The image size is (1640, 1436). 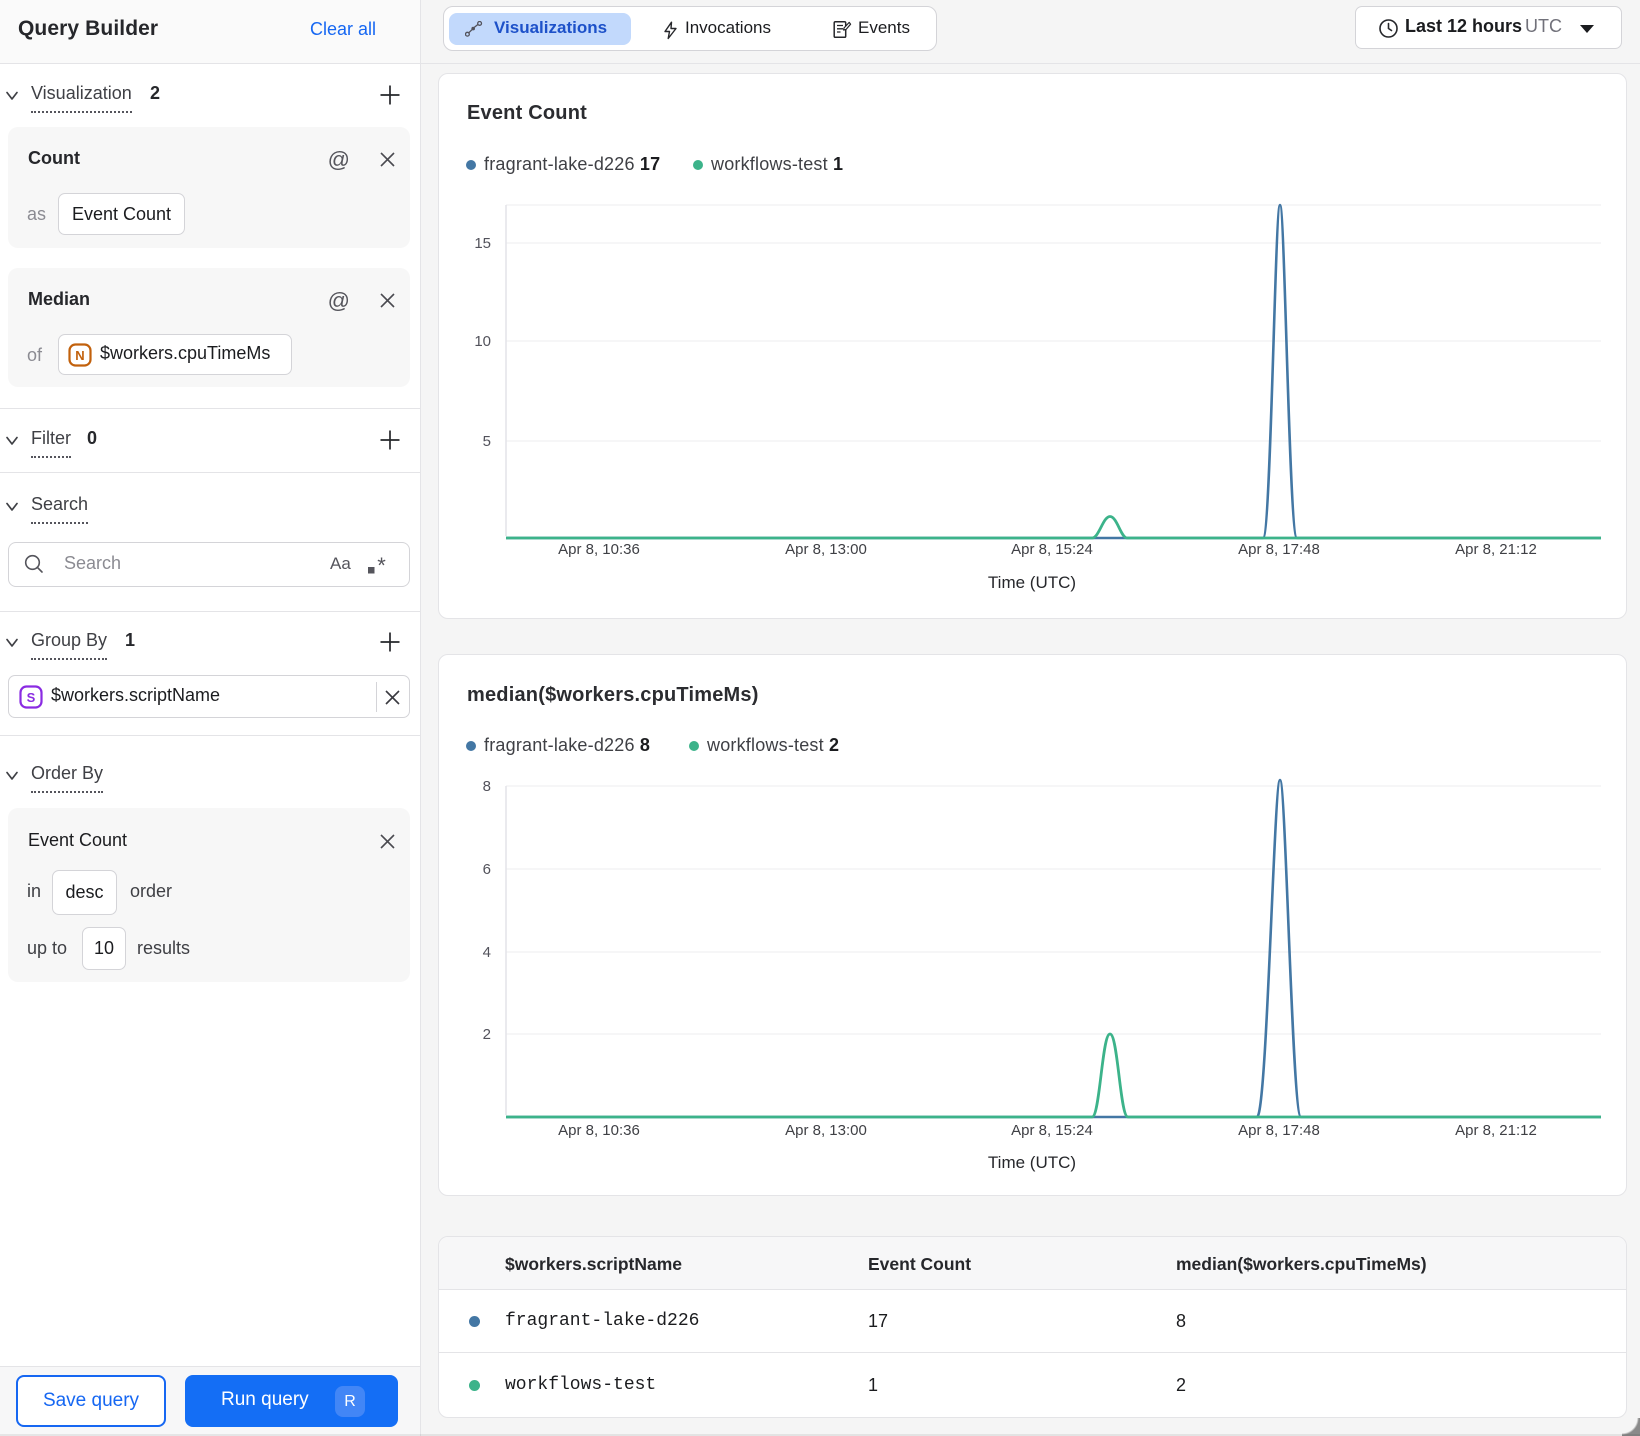 What do you see at coordinates (487, 869) in the screenshot?
I see `svg-text: 6` at bounding box center [487, 869].